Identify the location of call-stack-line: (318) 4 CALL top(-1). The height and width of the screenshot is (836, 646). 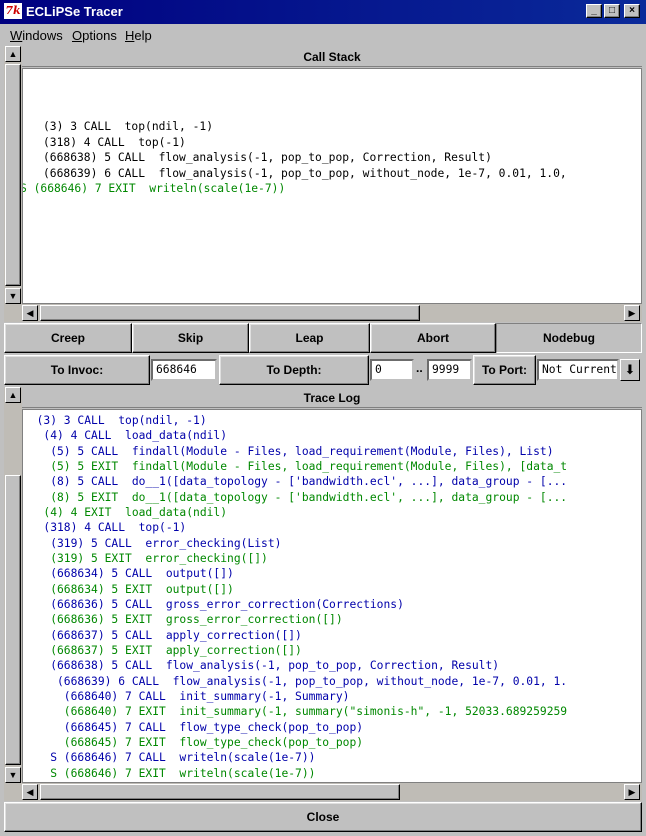
(114, 142).